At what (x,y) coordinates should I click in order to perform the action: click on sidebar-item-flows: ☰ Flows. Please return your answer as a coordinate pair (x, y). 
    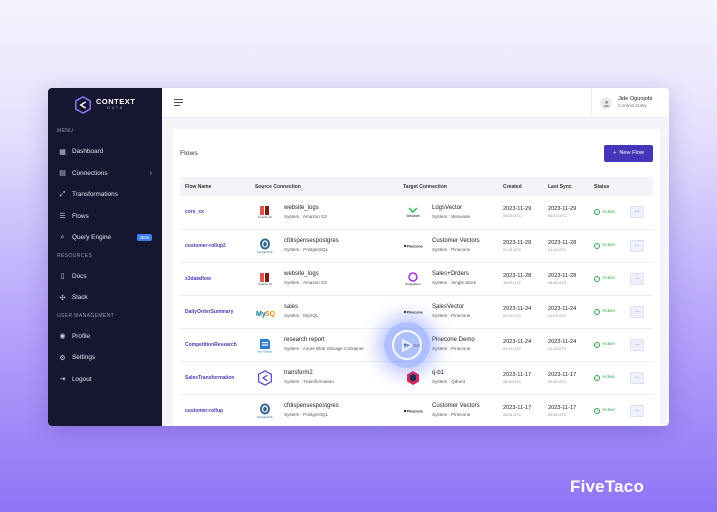
    Looking at the image, I should click on (105, 217).